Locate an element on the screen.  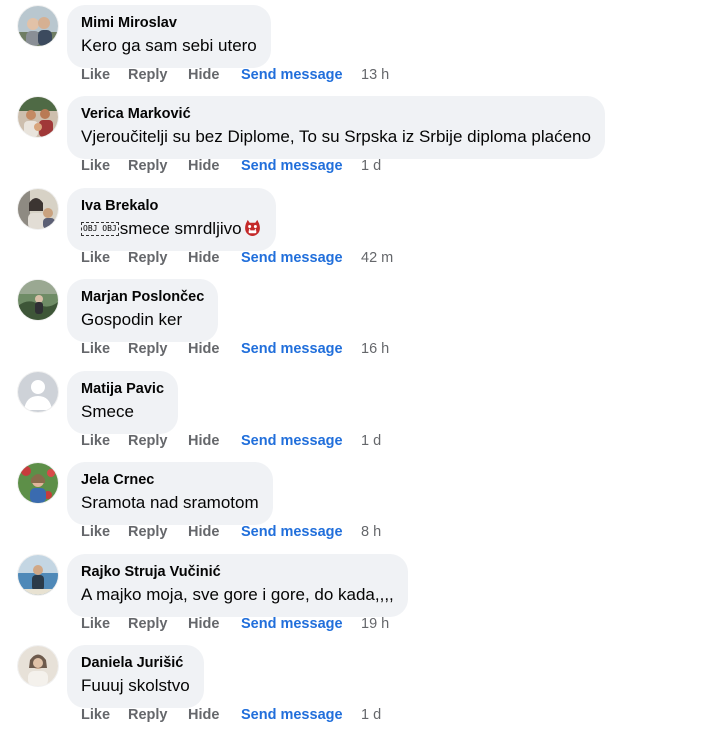
comment-bubble: Iva Brekalo OBJ OBJ smece smrdljivo is located at coordinates (171, 219).